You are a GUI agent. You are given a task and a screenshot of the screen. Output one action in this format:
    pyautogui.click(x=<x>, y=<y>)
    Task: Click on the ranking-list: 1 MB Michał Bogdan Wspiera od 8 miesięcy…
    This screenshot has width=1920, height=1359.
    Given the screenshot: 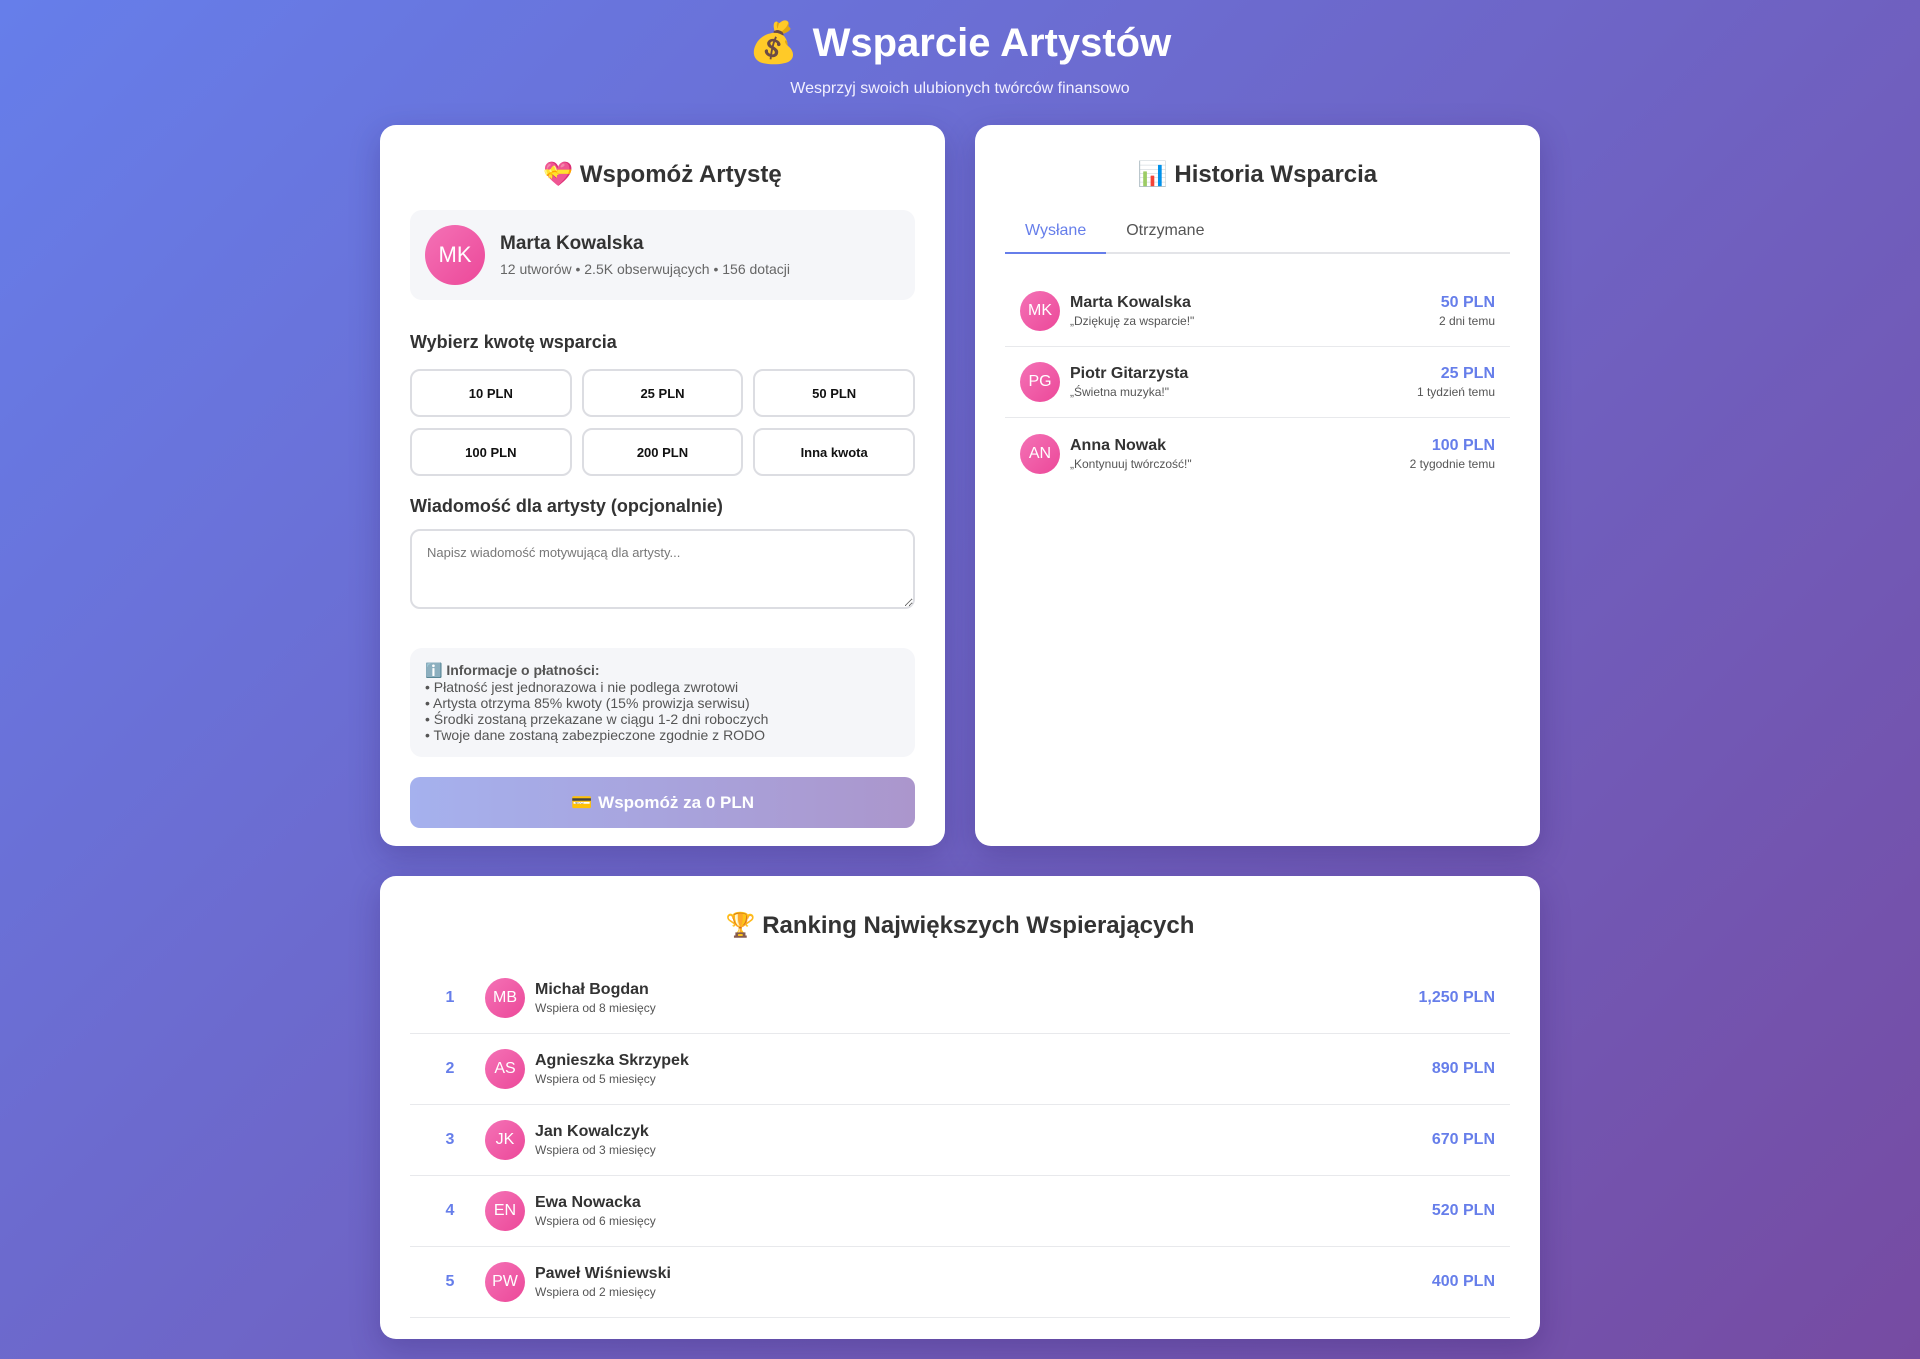 What is the action you would take?
    pyautogui.click(x=960, y=1140)
    